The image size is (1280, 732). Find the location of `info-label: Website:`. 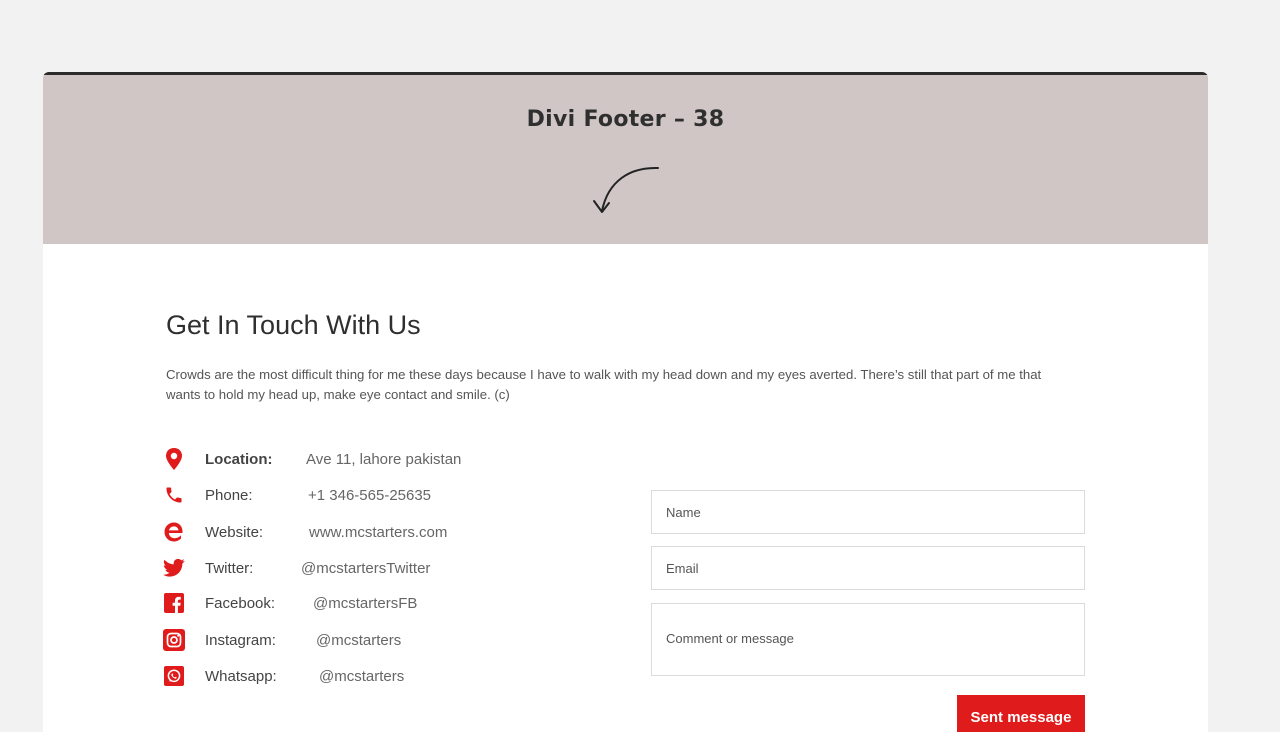

info-label: Website: is located at coordinates (234, 532).